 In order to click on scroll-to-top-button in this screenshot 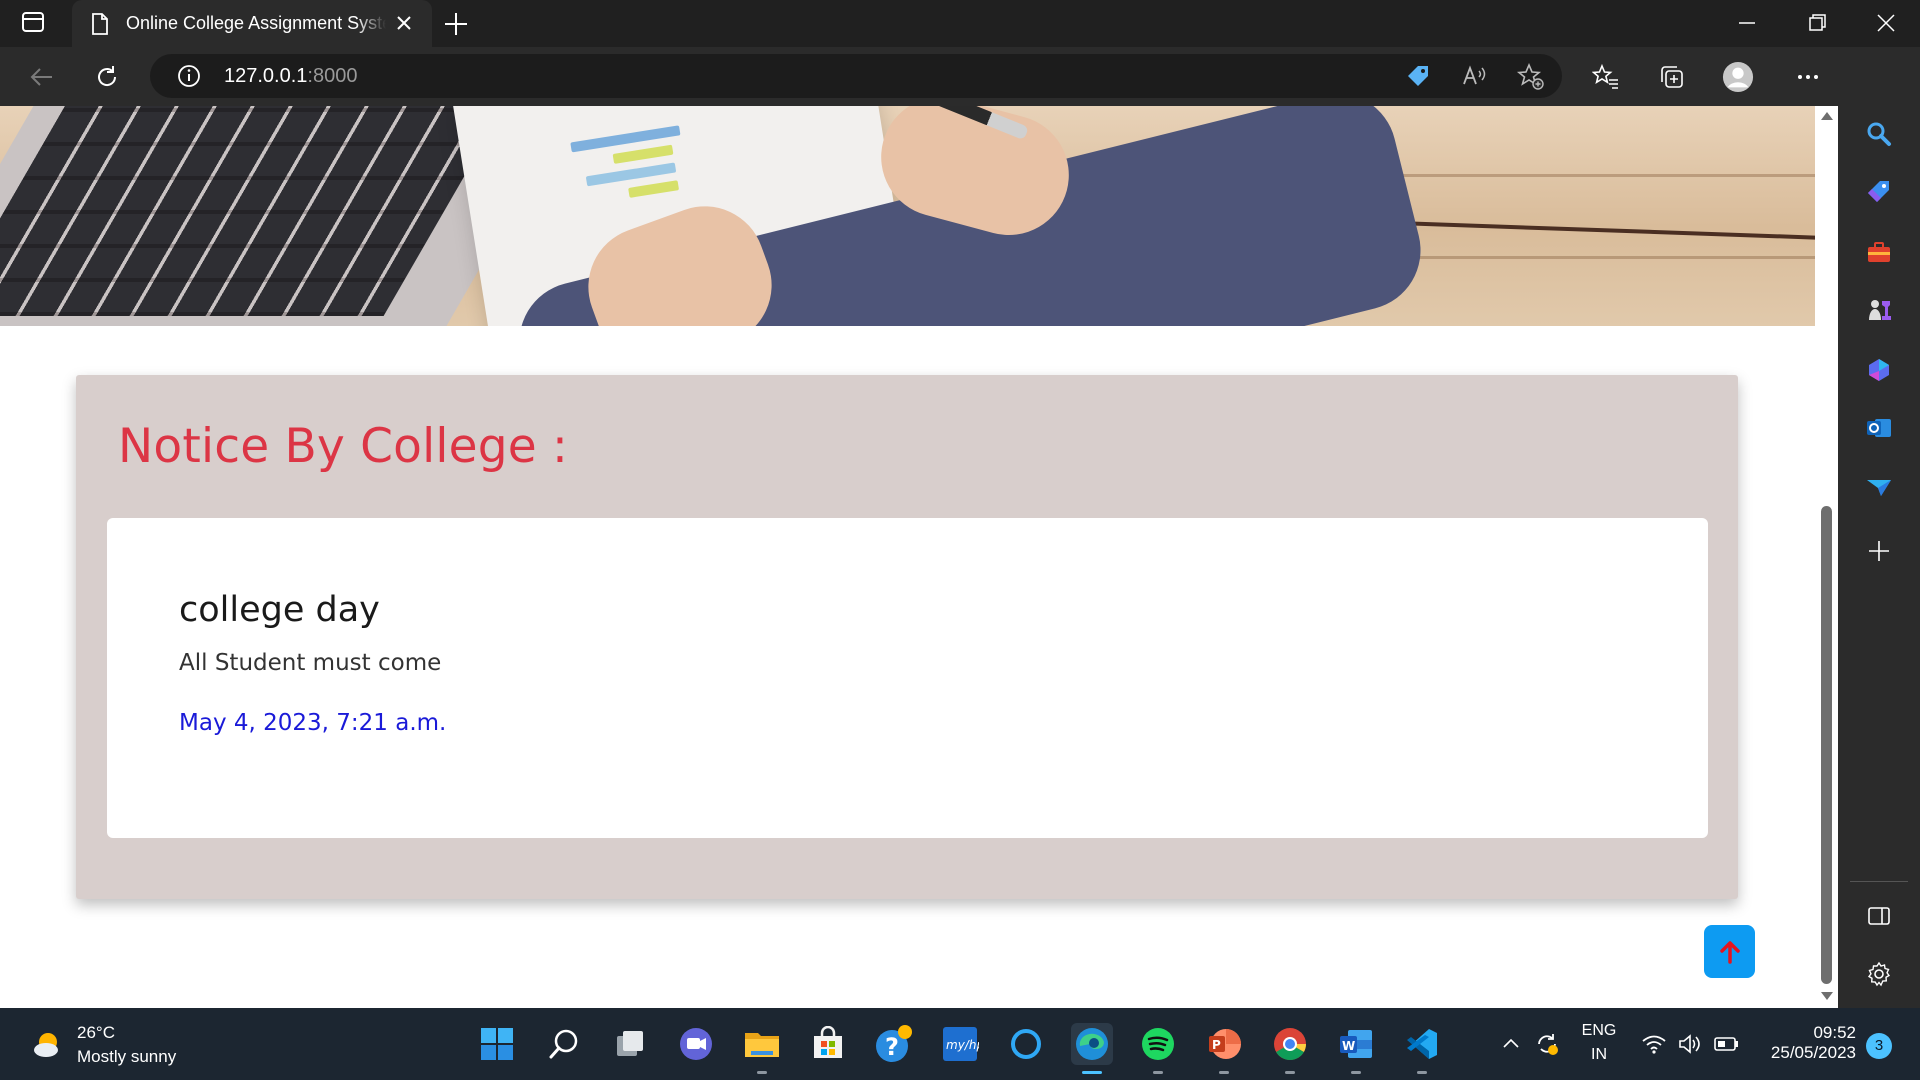, I will do `click(1729, 951)`.